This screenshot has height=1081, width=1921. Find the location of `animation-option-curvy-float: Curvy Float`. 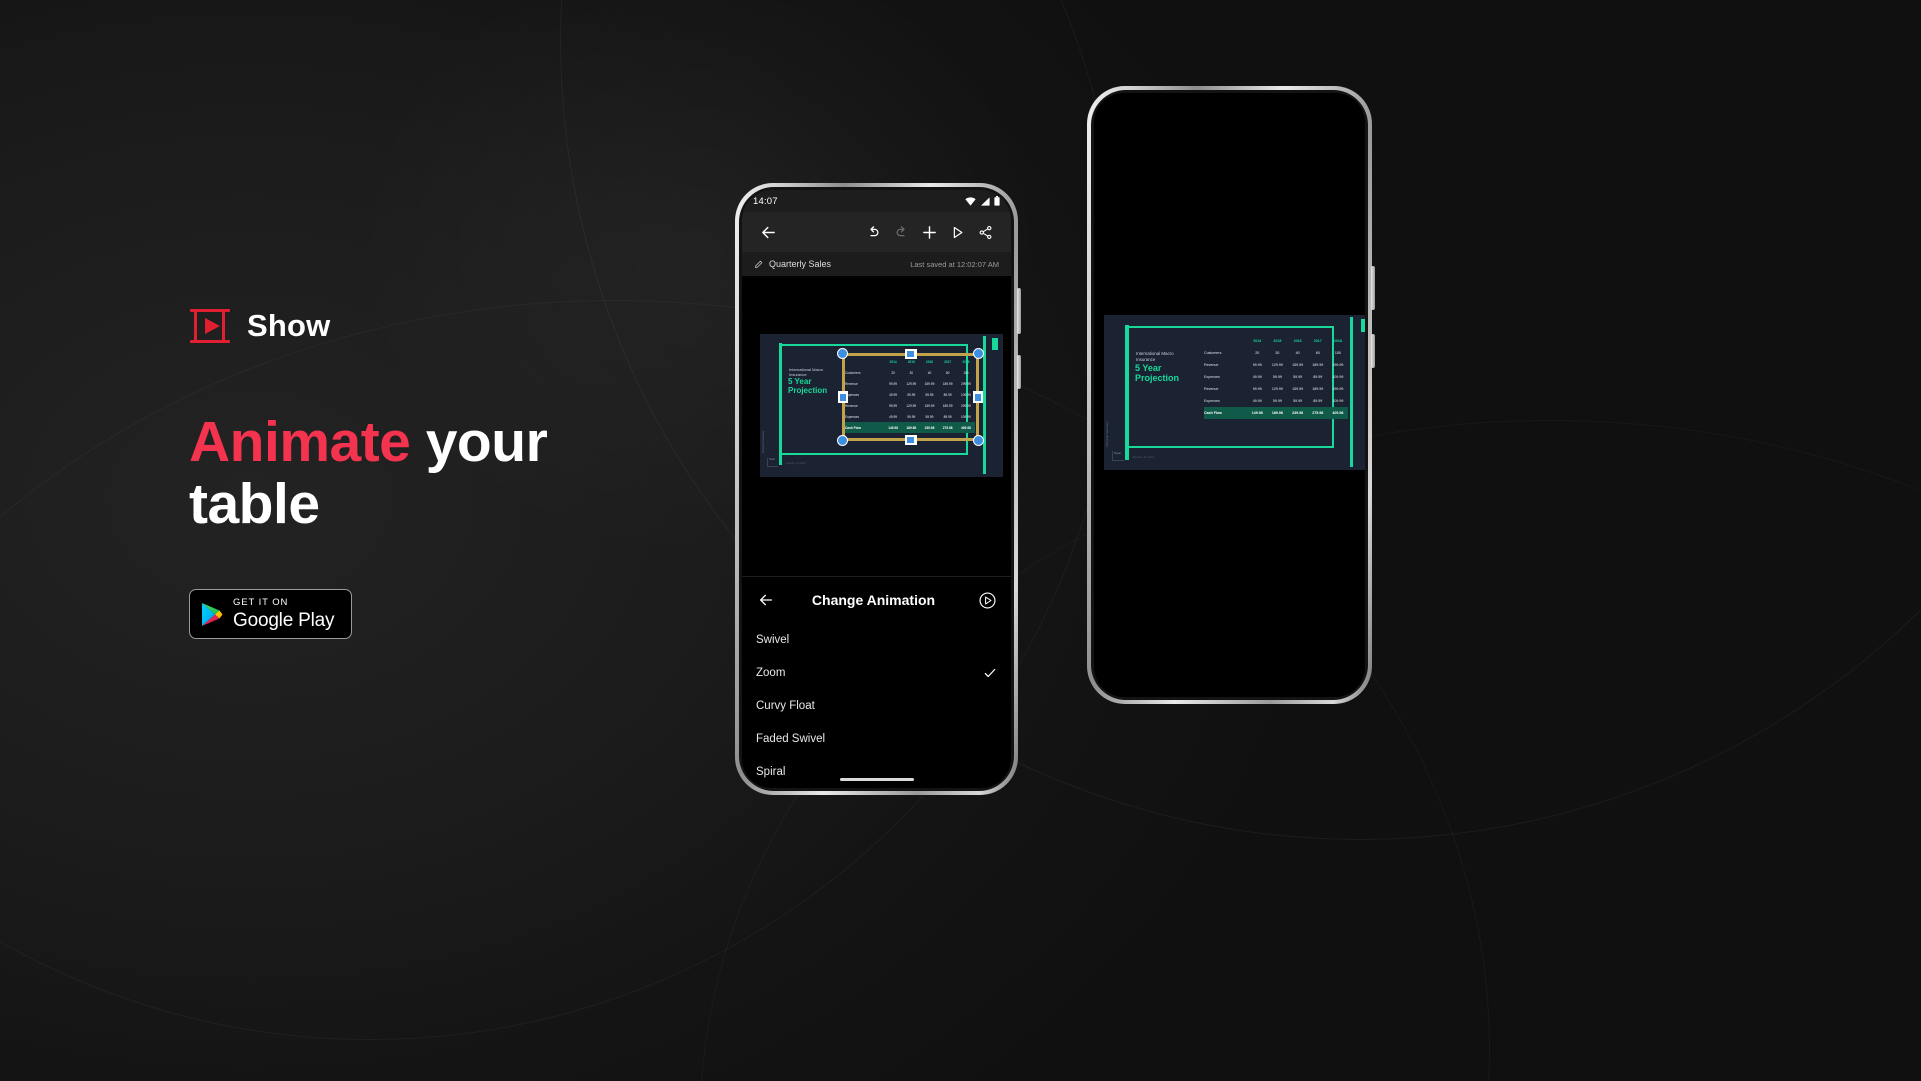

animation-option-curvy-float: Curvy Float is located at coordinates (876, 705).